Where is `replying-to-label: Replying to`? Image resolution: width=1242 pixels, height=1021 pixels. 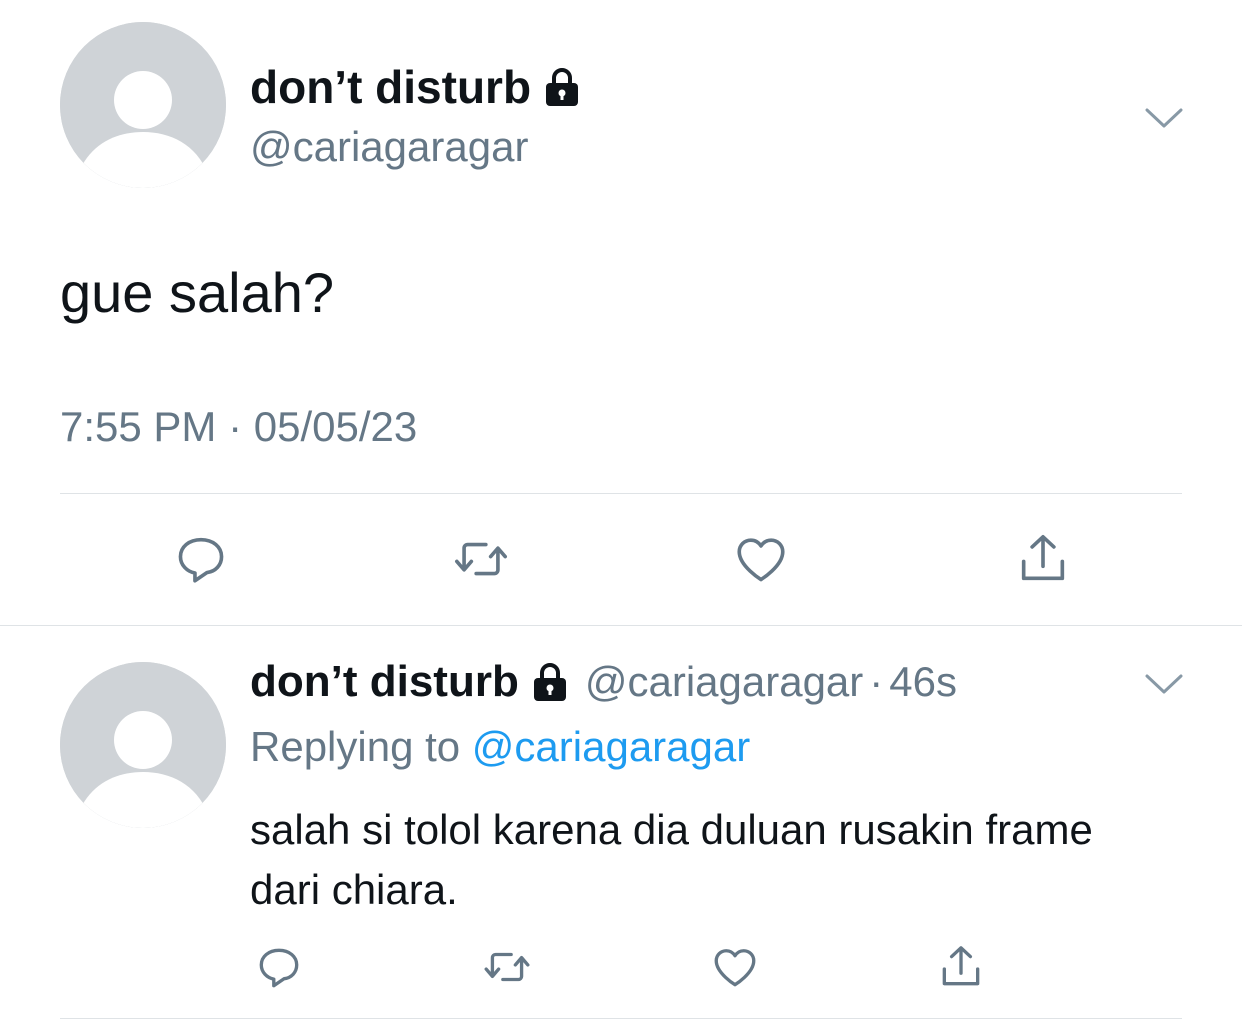 replying-to-label: Replying to is located at coordinates (355, 746).